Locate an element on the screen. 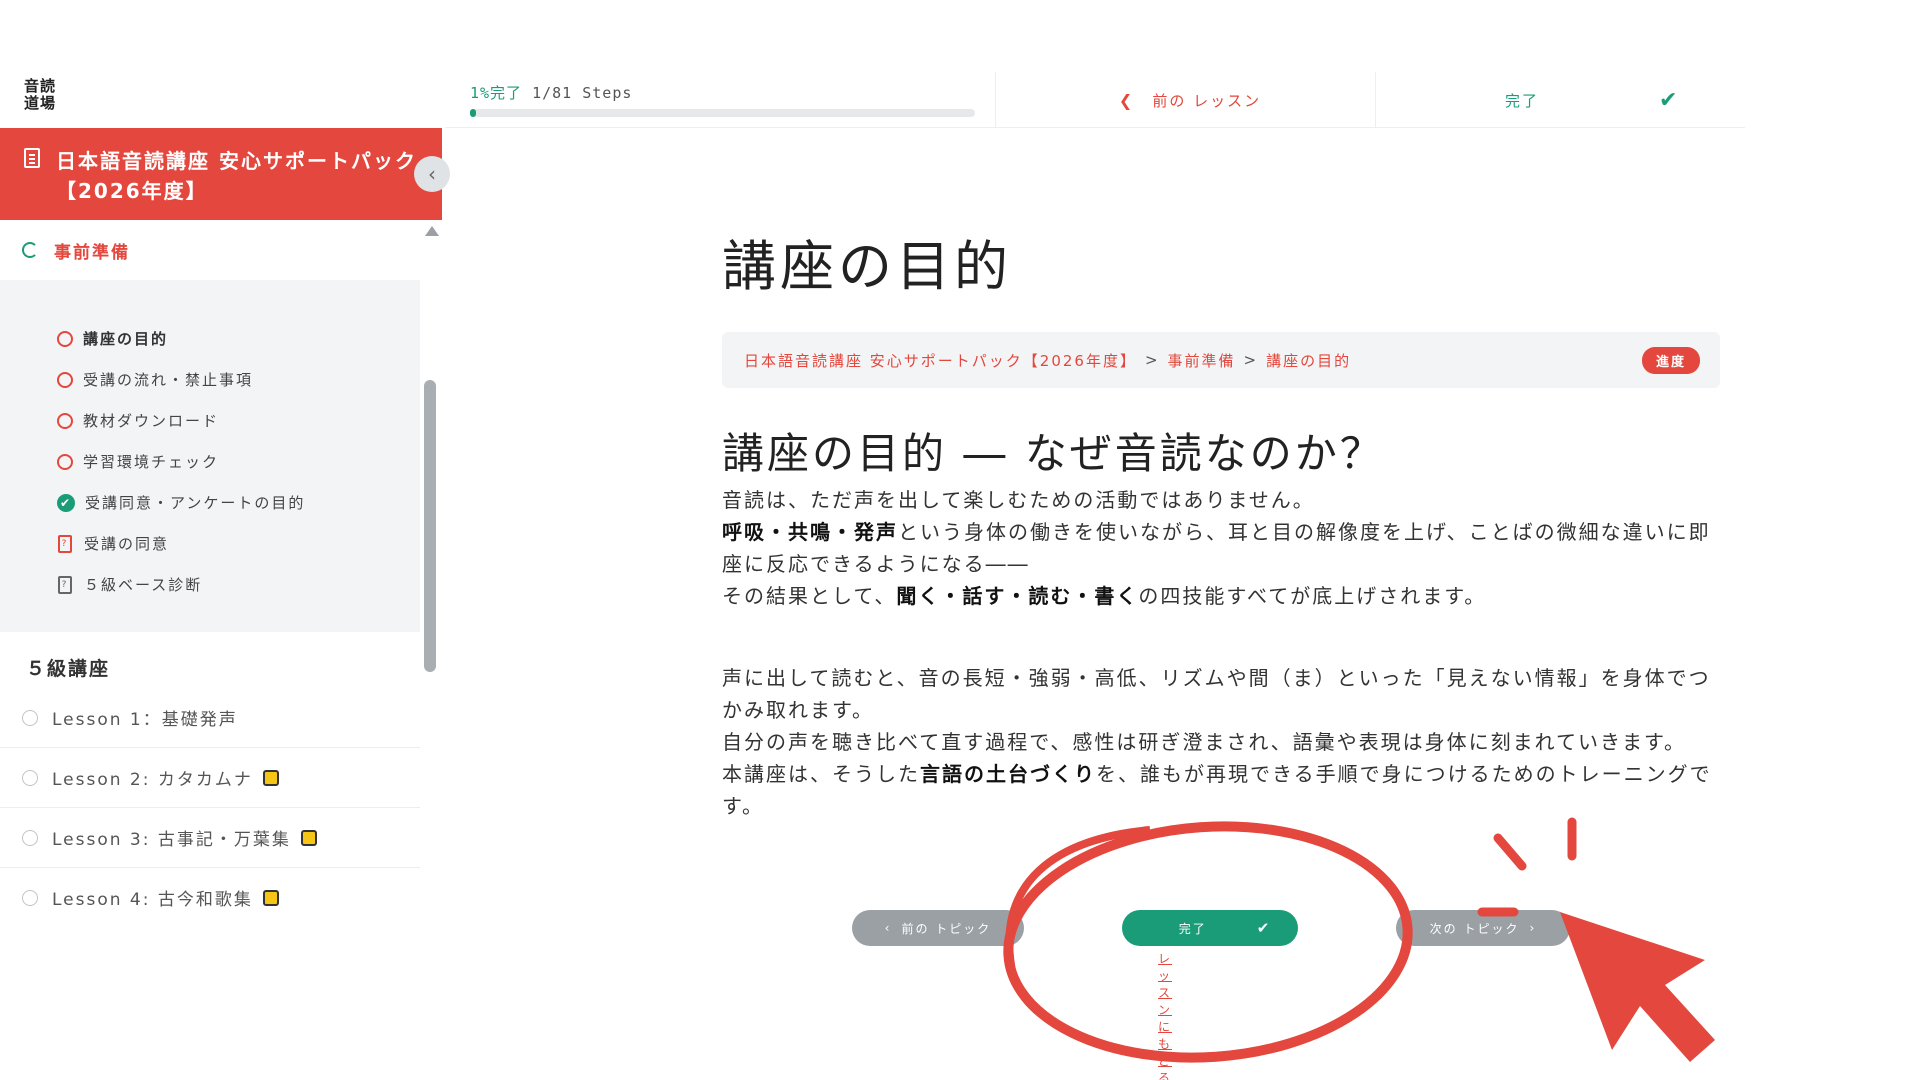 This screenshot has height=1080, width=1920. section-header-prep: 事前準備 is located at coordinates (210, 250).